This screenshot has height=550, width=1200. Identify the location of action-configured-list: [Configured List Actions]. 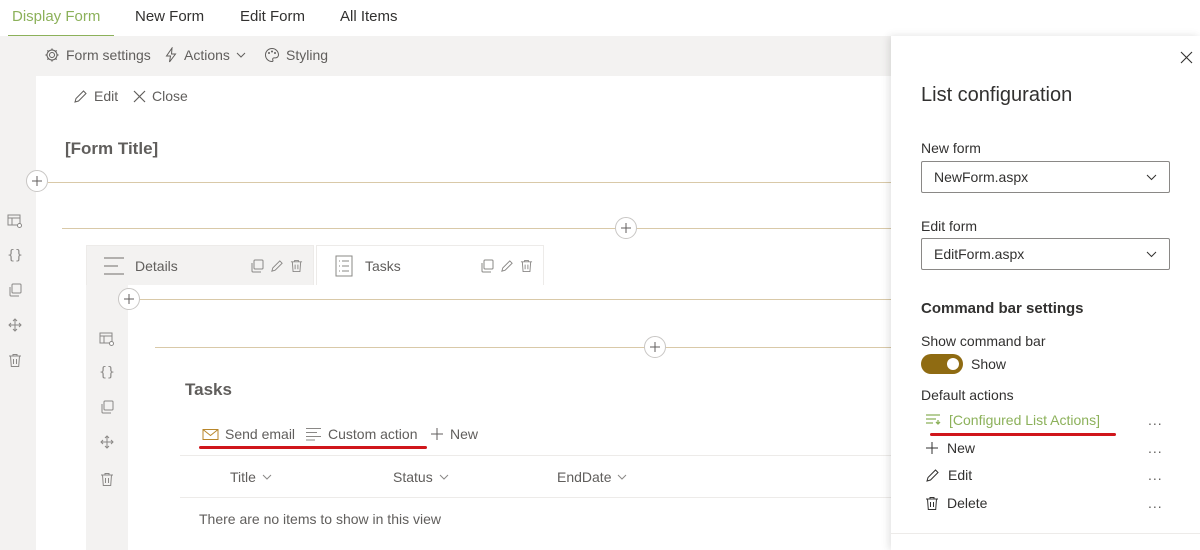
(1012, 420).